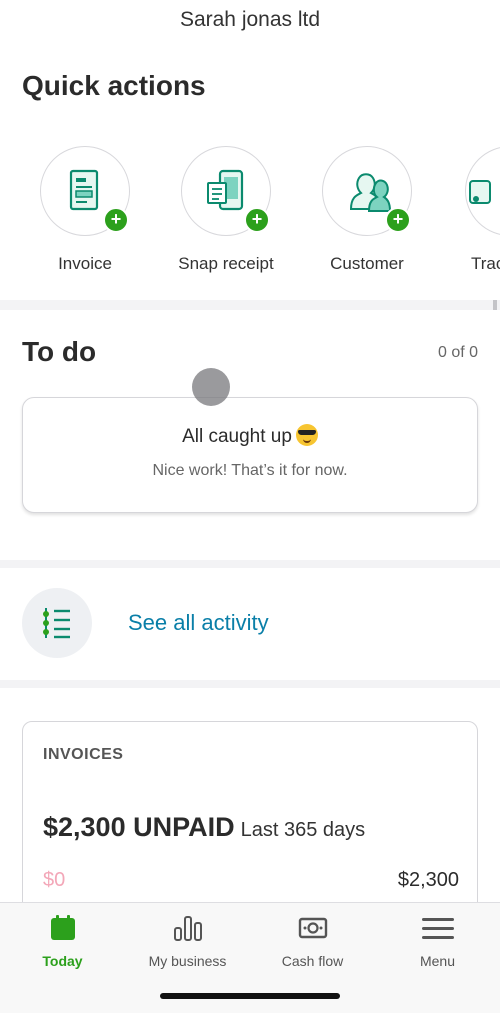 This screenshot has height=1013, width=500. I want to click on quick-action-label: Trac, so click(485, 263).